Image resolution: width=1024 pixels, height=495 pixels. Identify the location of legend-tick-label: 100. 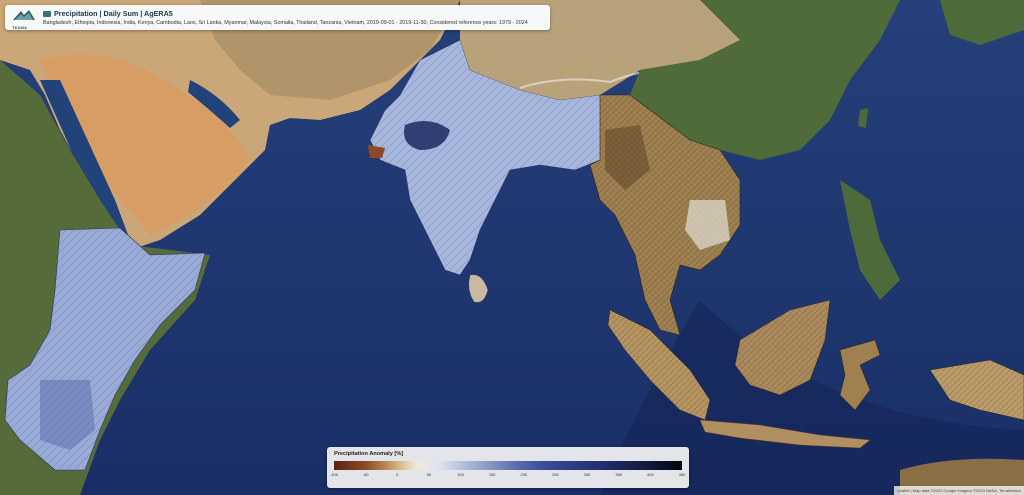
(460, 474).